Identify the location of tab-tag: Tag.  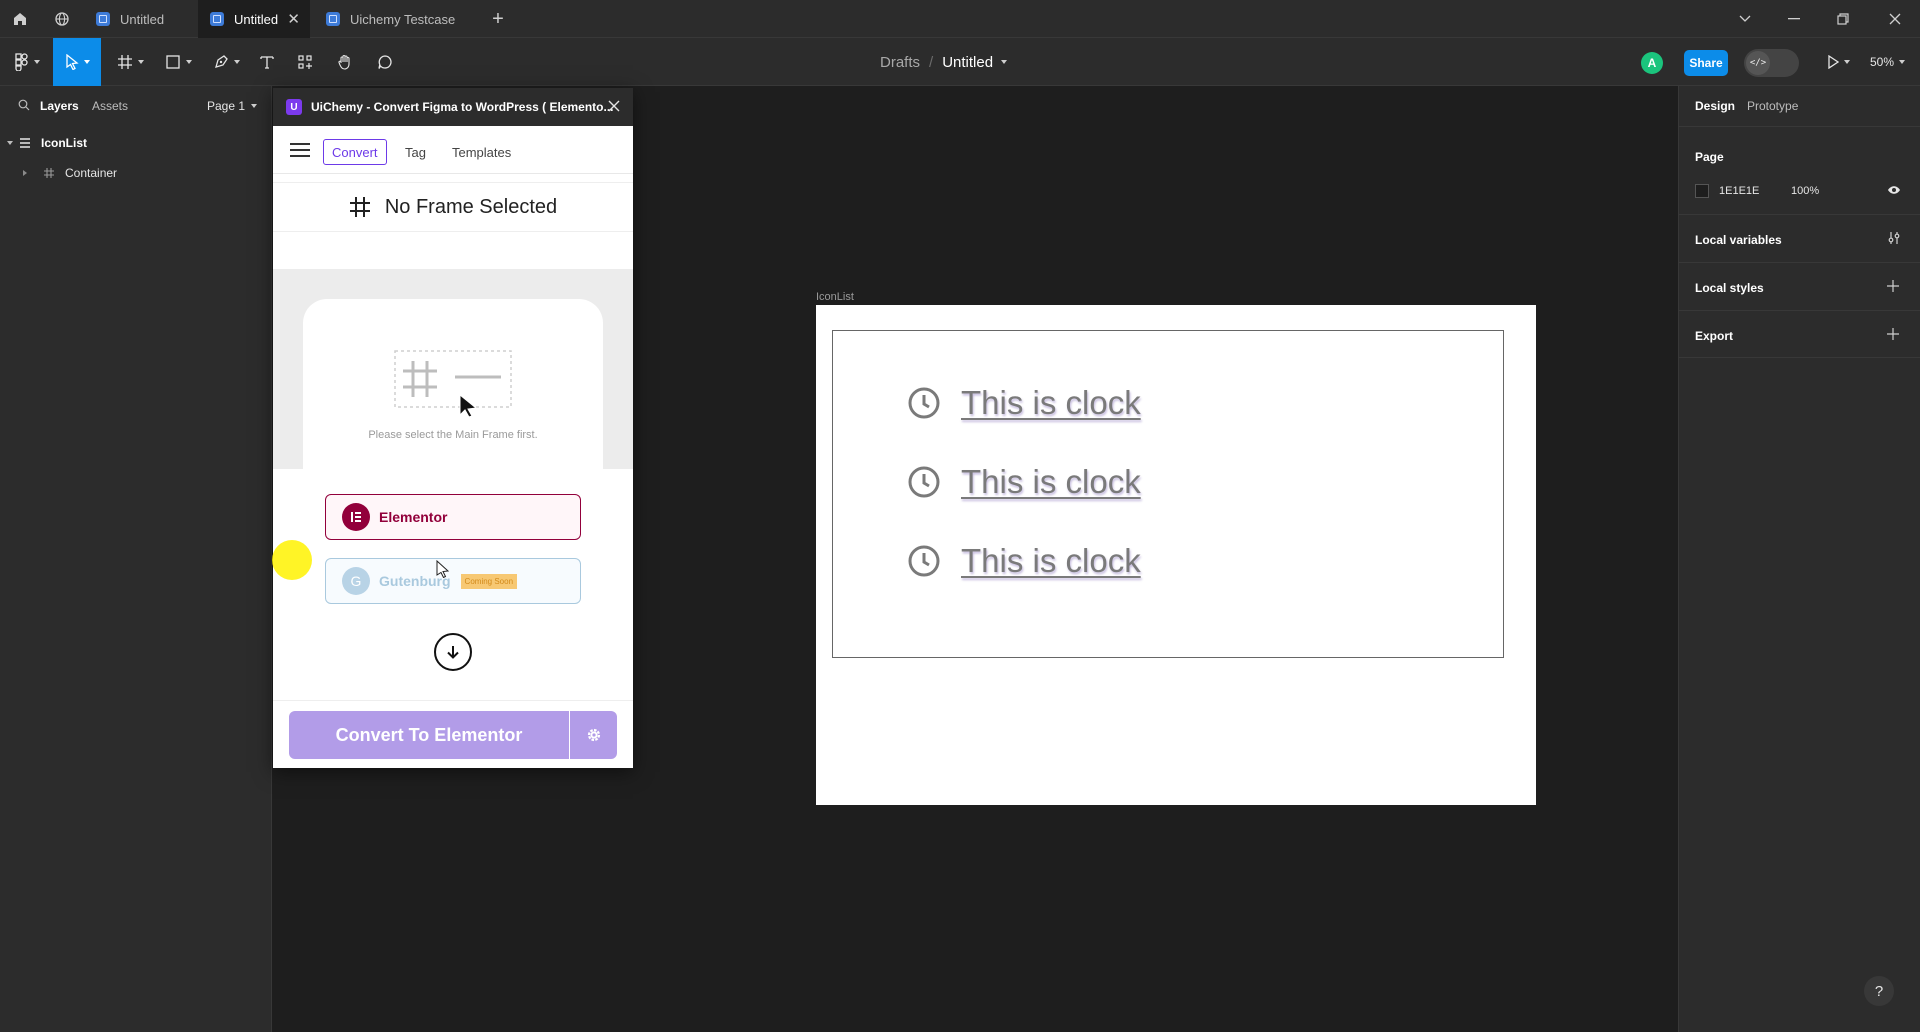
(415, 152).